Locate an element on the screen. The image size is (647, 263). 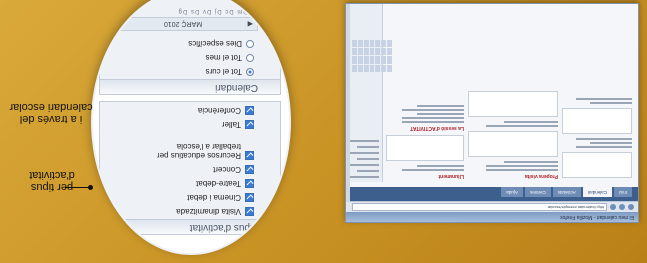
nav-tab: Inici is located at coordinates (622, 192).